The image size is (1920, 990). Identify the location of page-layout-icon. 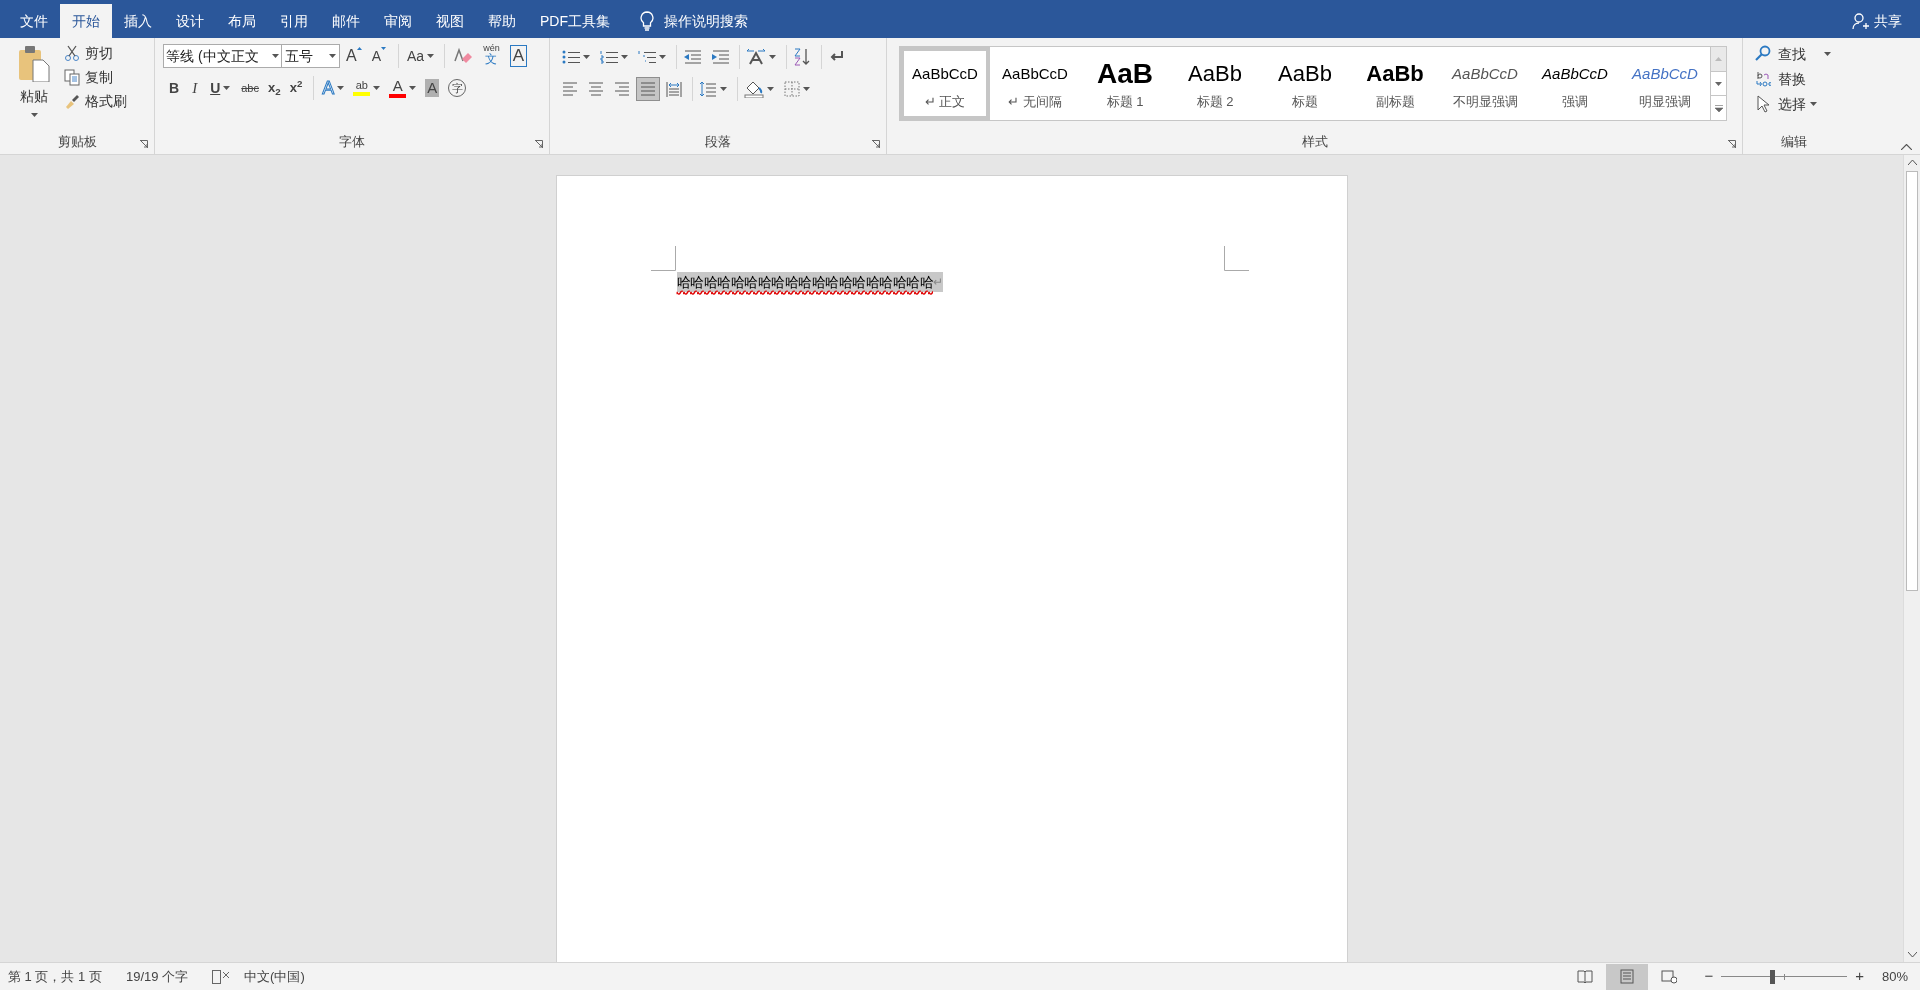
(1627, 976).